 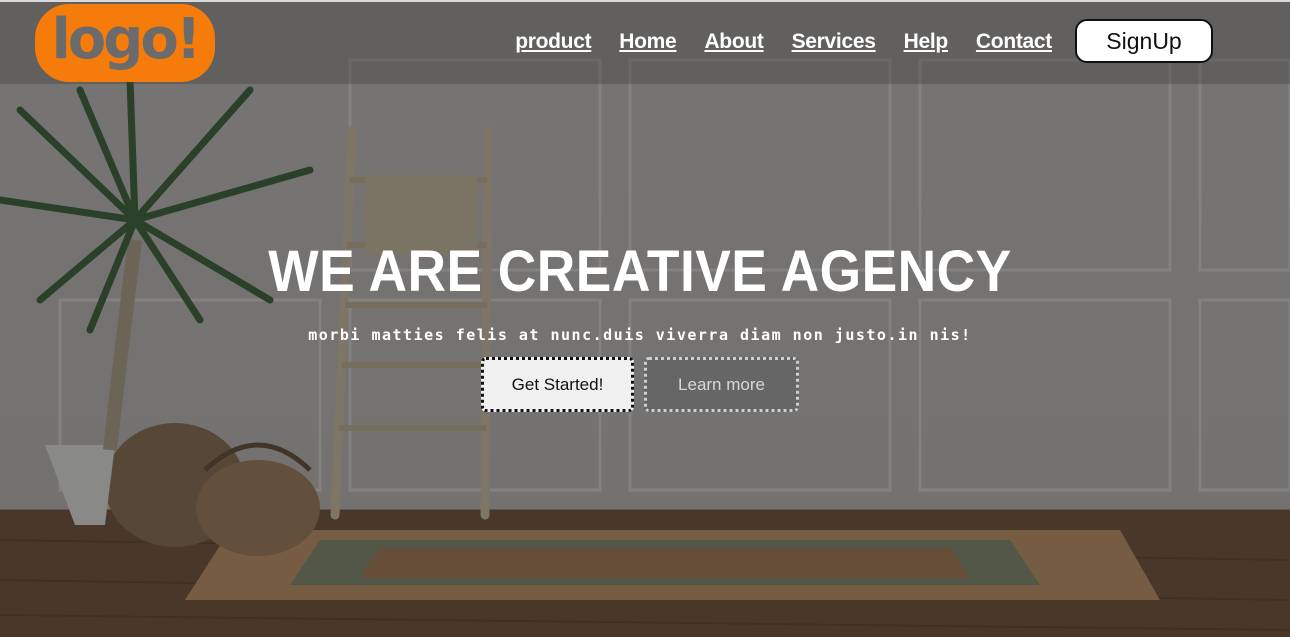 I want to click on learn-more-button: Learn more, so click(x=721, y=384).